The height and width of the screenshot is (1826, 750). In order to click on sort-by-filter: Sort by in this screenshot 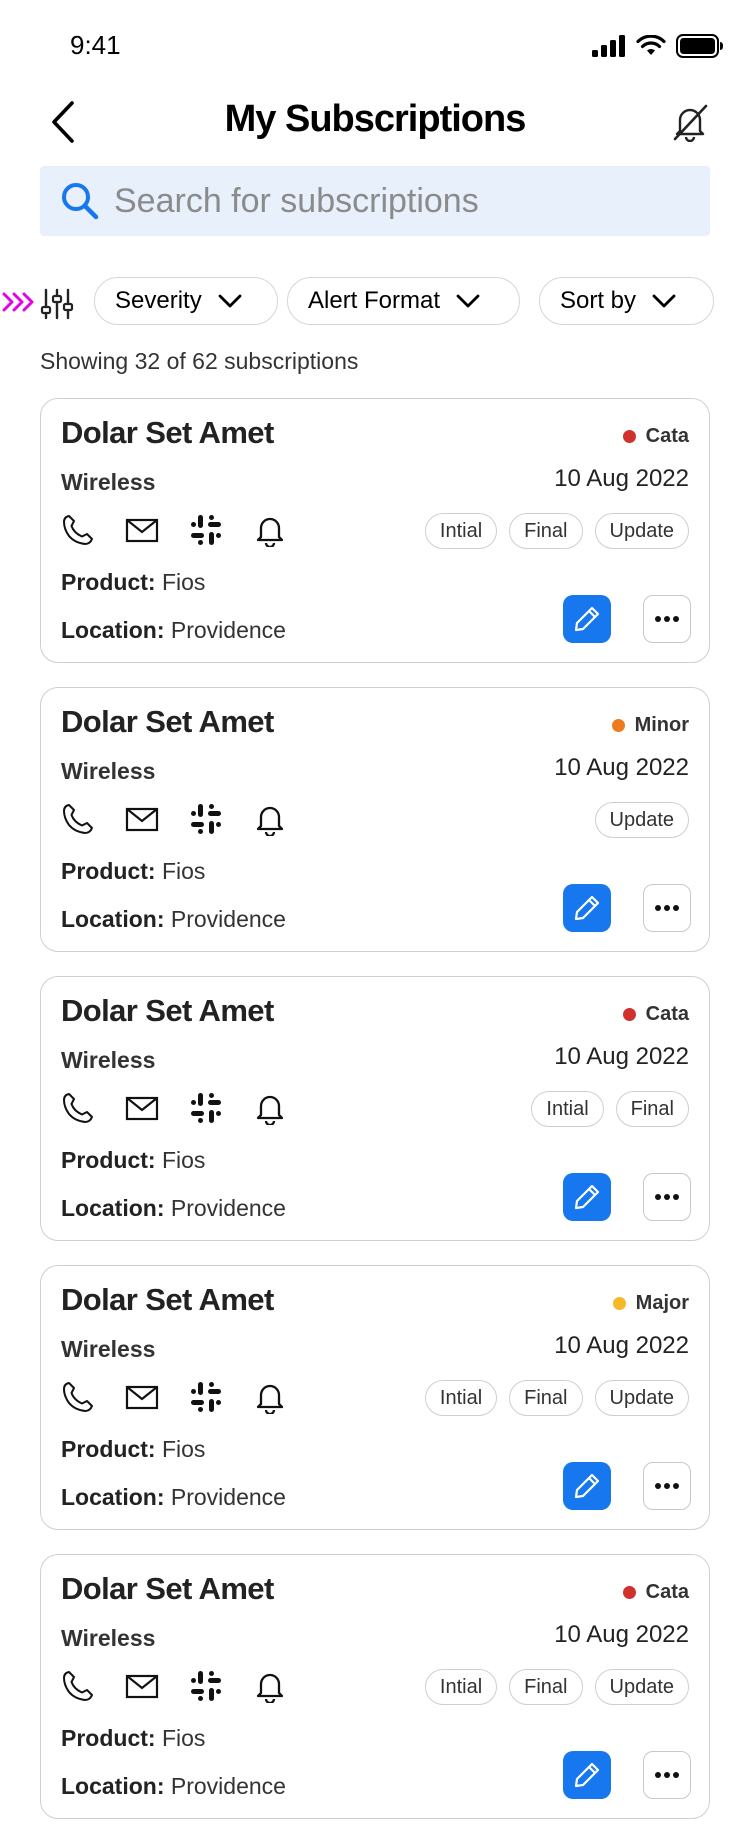, I will do `click(626, 301)`.